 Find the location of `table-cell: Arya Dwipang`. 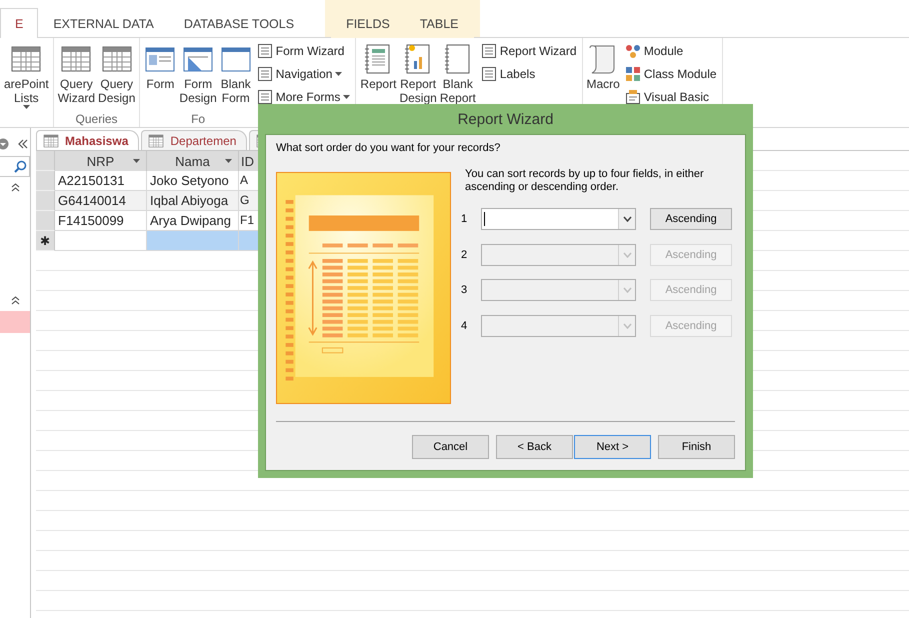

table-cell: Arya Dwipang is located at coordinates (193, 221).